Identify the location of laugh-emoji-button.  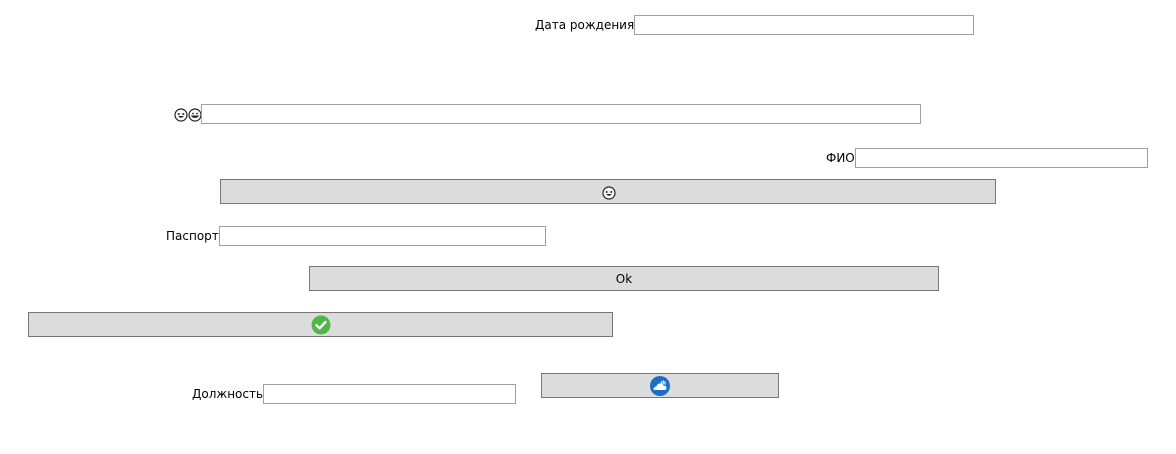
(608, 191).